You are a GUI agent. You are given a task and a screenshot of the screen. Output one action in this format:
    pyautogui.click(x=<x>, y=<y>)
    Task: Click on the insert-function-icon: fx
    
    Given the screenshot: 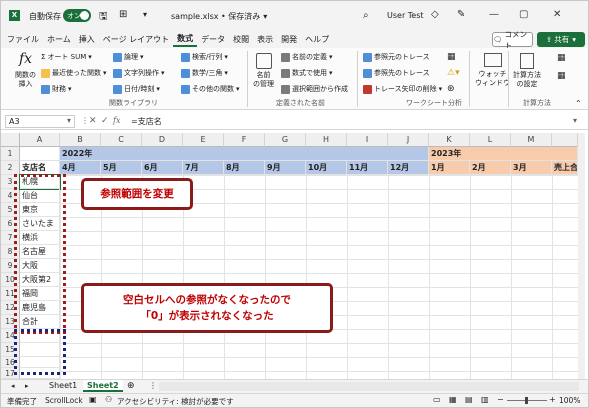 What is the action you would take?
    pyautogui.click(x=116, y=120)
    